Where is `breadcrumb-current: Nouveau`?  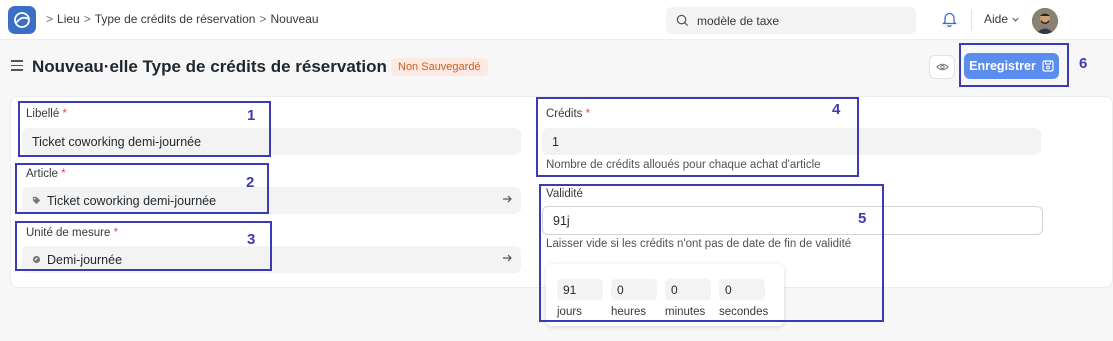
breadcrumb-current: Nouveau is located at coordinates (294, 19).